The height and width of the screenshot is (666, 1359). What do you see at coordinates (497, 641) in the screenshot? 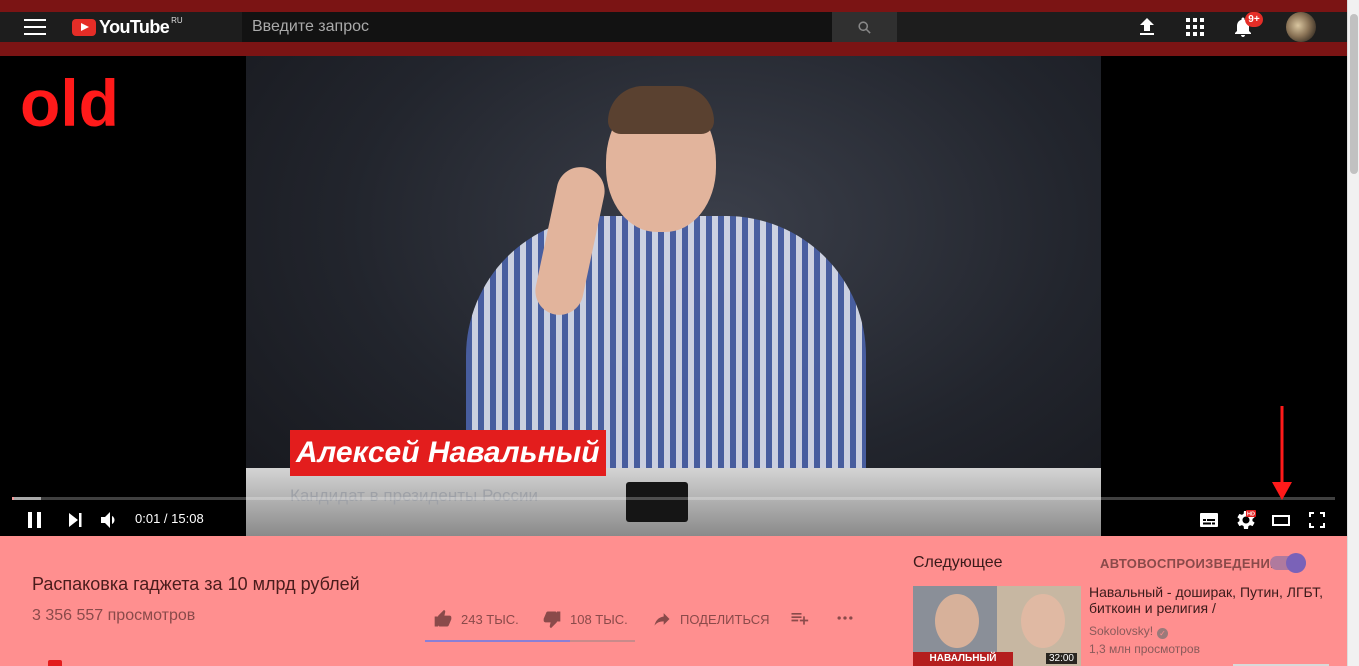
I see `sentiment-like-fill` at bounding box center [497, 641].